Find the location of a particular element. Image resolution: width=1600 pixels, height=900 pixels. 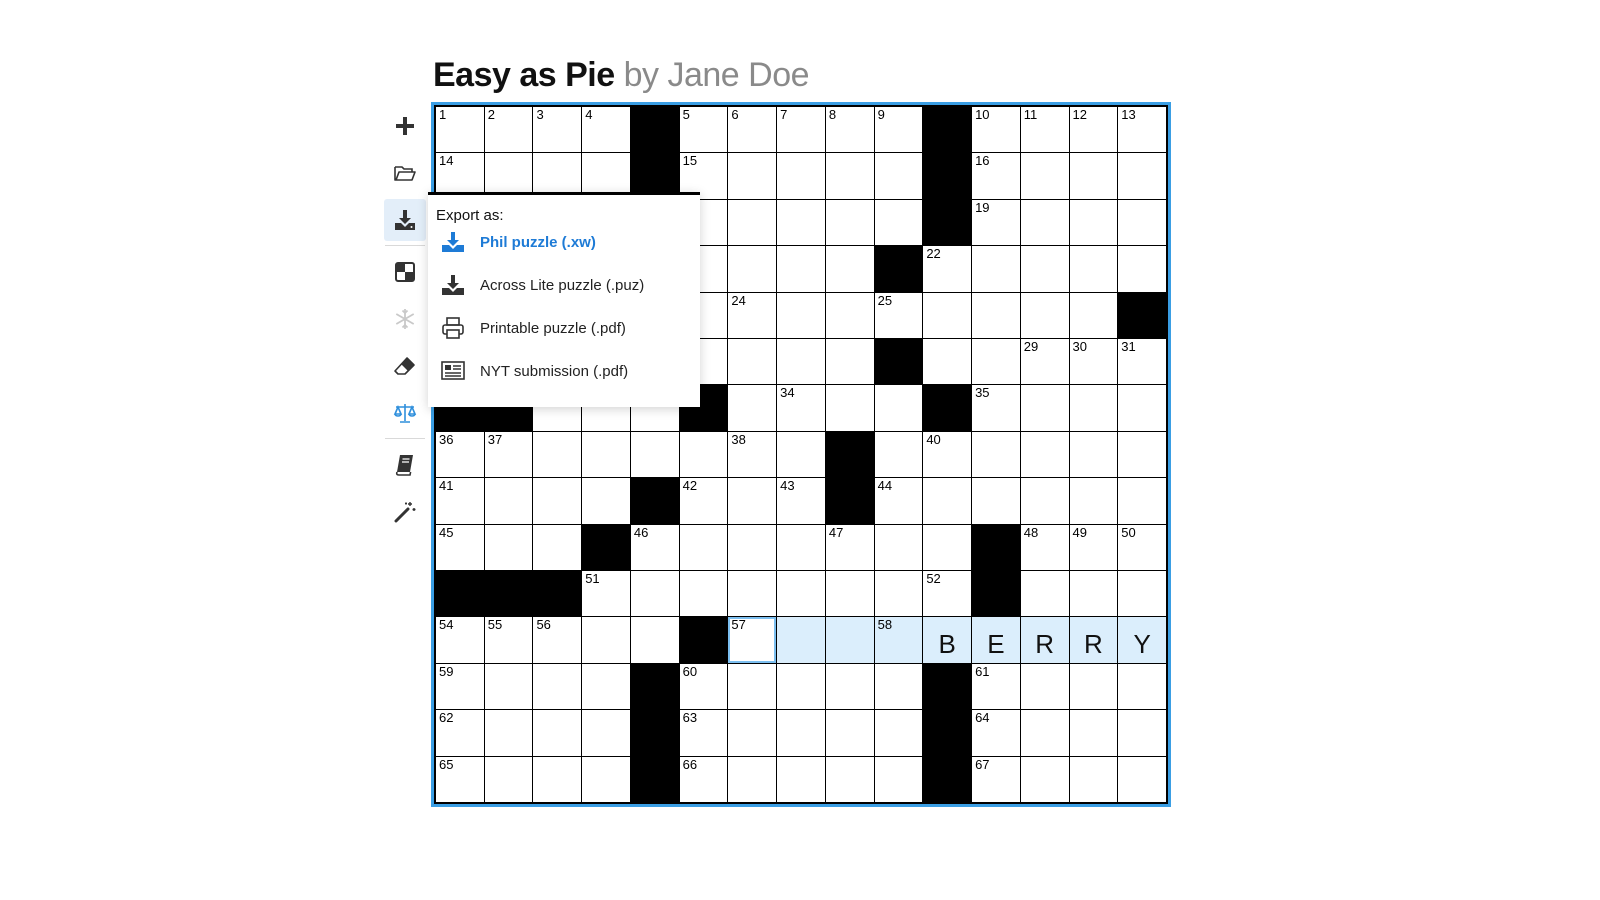

grid-cell: 51 is located at coordinates (606, 594).